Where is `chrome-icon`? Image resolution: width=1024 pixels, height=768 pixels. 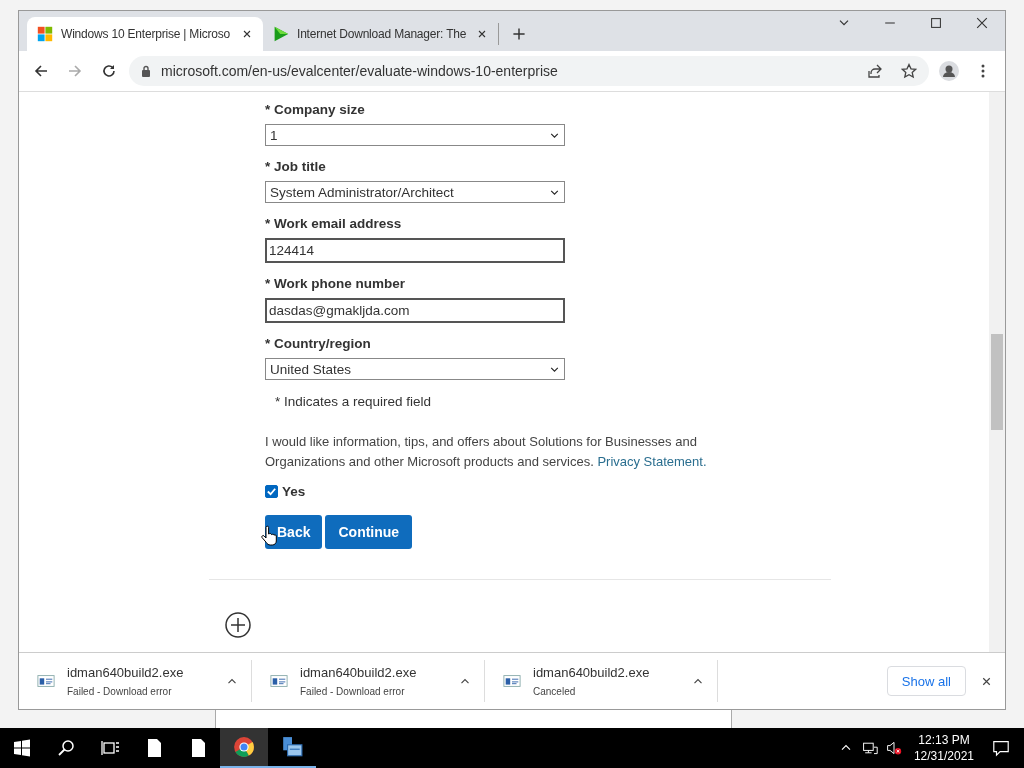 chrome-icon is located at coordinates (244, 747).